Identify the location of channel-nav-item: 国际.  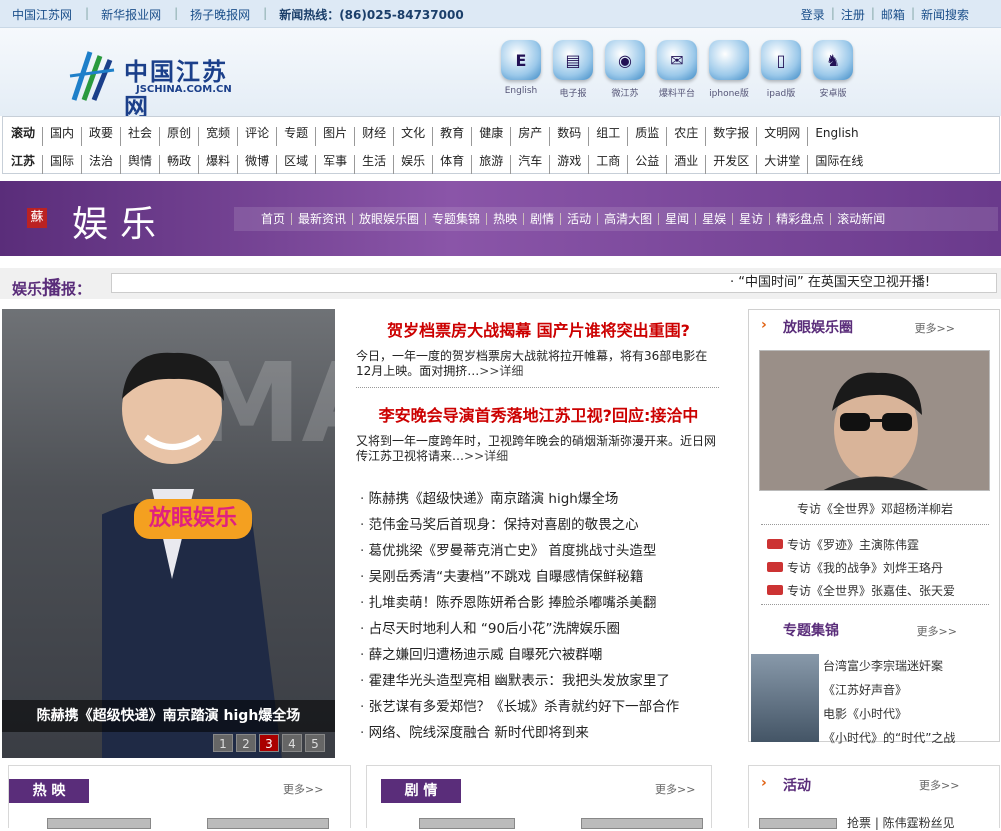
(61, 164).